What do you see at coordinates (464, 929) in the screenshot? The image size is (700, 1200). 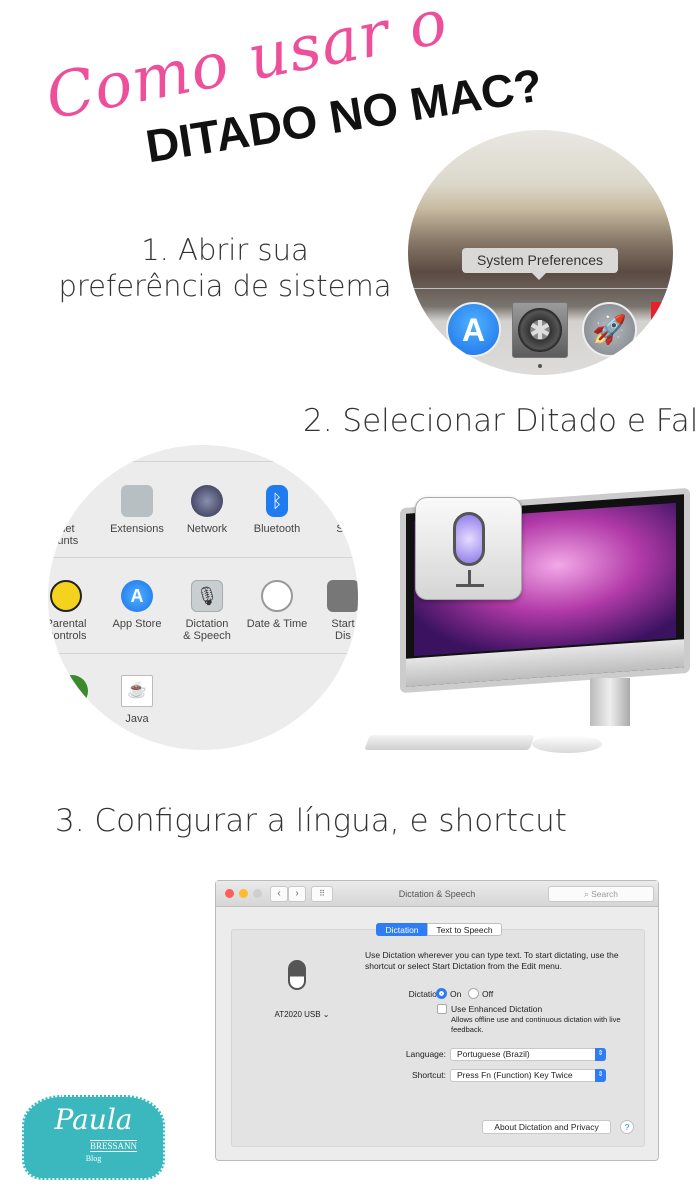 I see `tab-text-to-speech: Text to Speech` at bounding box center [464, 929].